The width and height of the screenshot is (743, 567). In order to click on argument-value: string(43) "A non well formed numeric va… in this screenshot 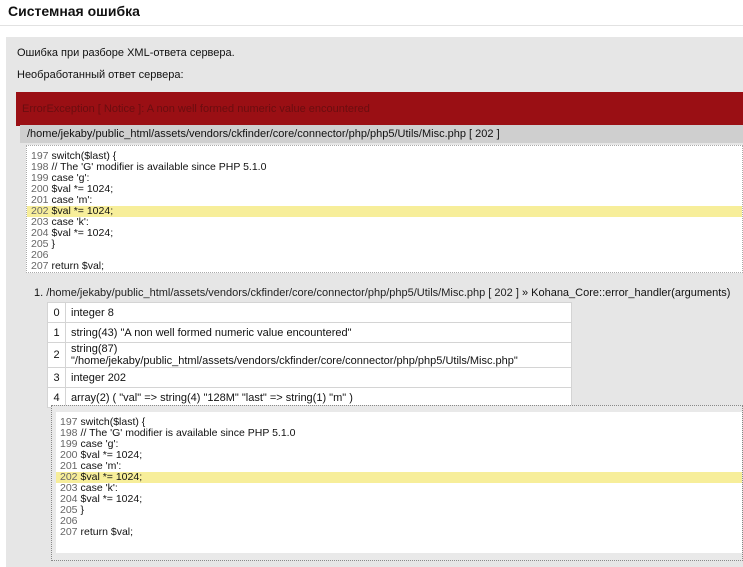, I will do `click(318, 332)`.